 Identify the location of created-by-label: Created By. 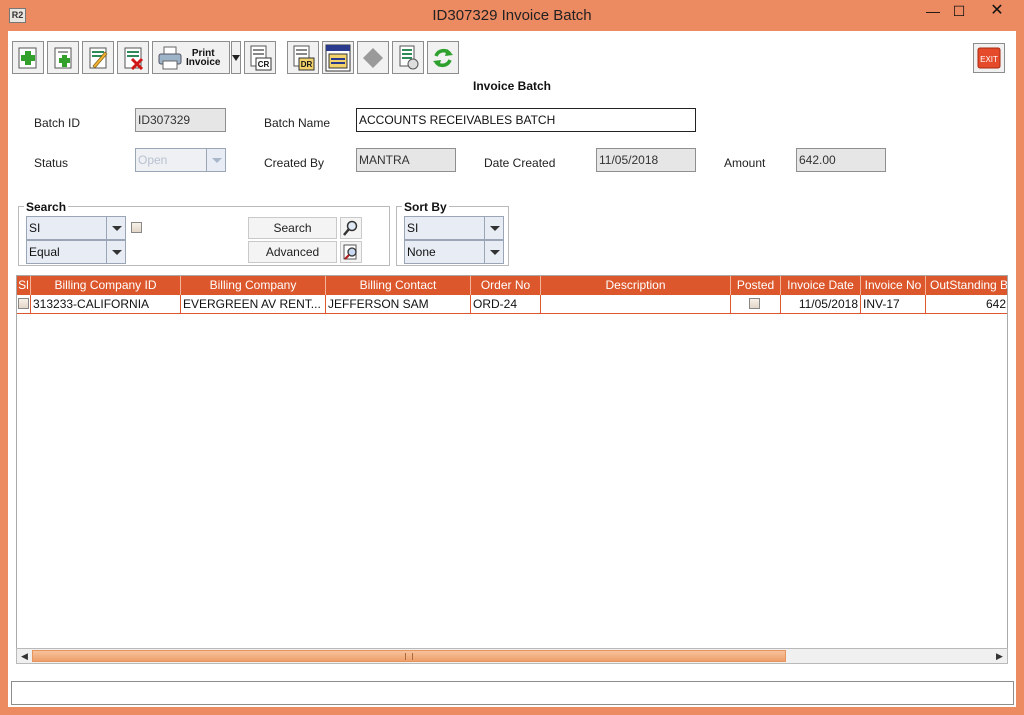
(294, 163).